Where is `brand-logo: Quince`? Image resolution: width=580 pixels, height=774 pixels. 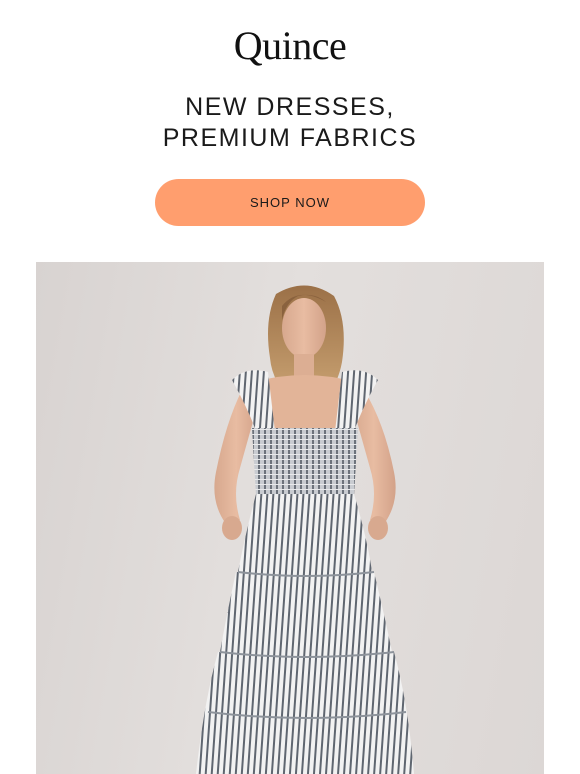
brand-logo: Quince is located at coordinates (290, 46).